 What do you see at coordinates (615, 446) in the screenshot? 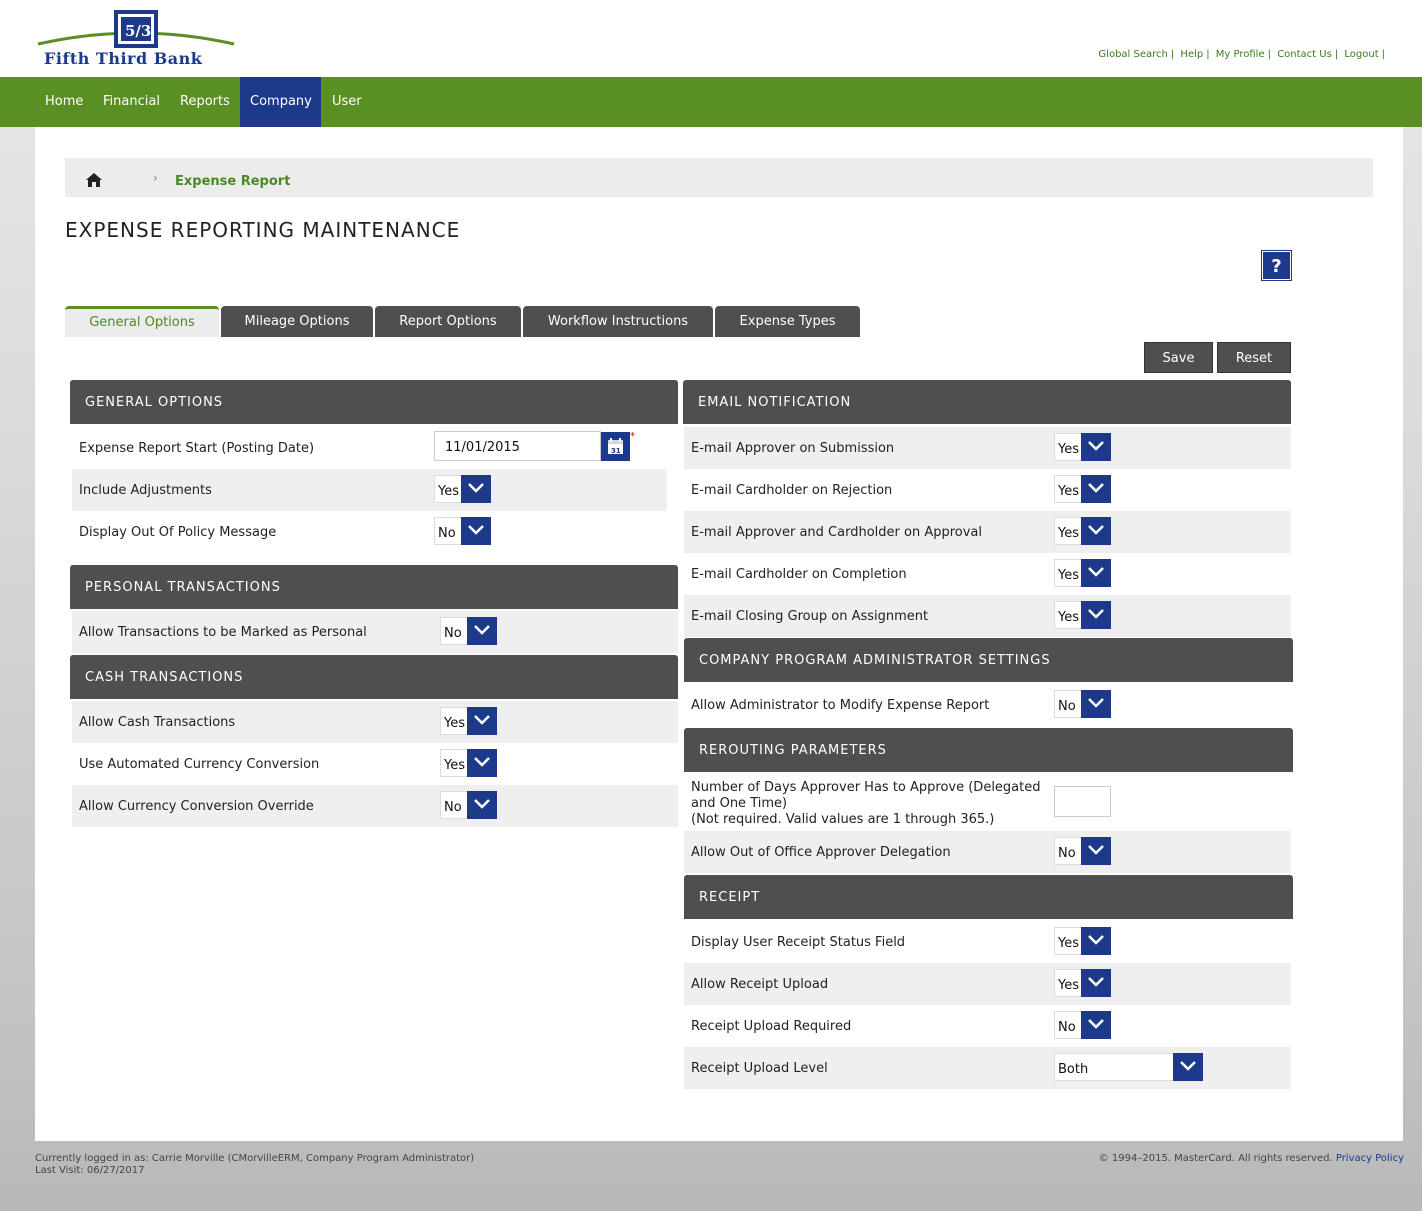
I see `calendar-icon: 31` at bounding box center [615, 446].